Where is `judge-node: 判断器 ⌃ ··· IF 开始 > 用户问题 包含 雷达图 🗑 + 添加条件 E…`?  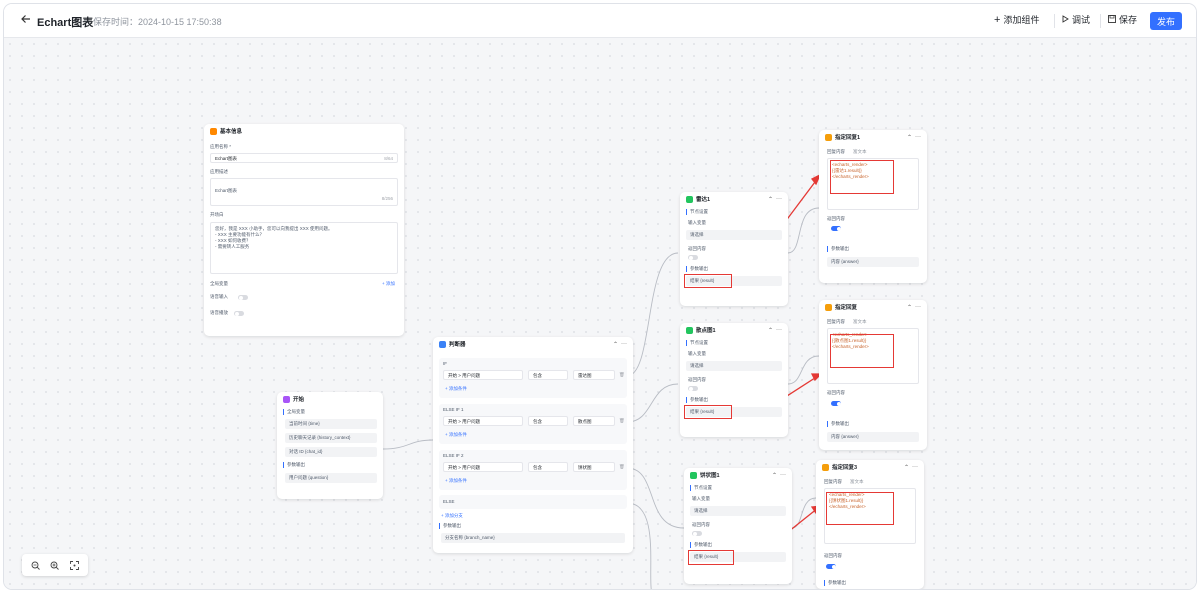 judge-node: 判断器 ⌃ ··· IF 开始 > 用户问题 包含 雷达图 🗑 + 添加条件 E… is located at coordinates (533, 445).